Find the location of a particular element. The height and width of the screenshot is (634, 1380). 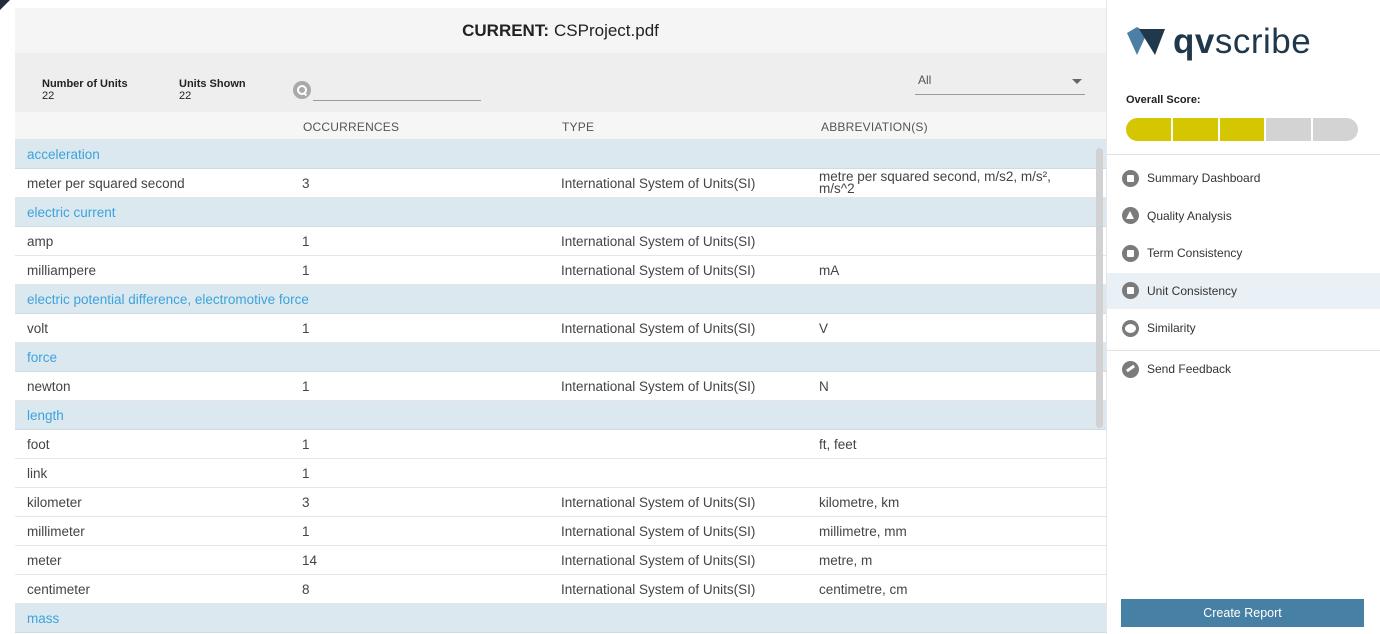

abbreviations-cell: kilometre, km is located at coordinates (859, 502).